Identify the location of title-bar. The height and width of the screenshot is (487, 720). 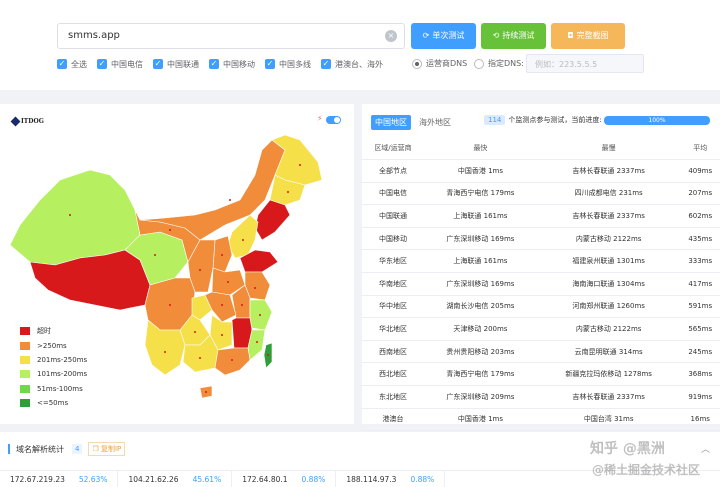
(9, 449).